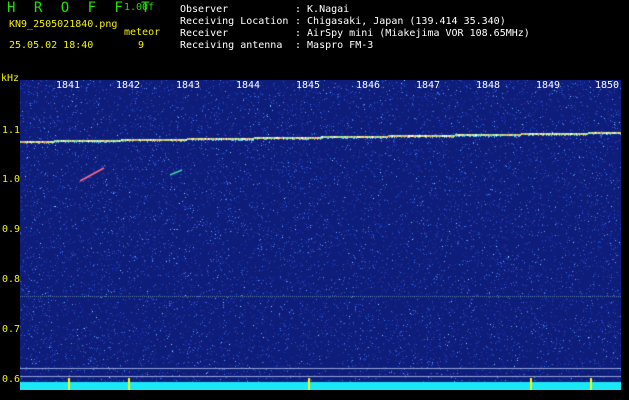  What do you see at coordinates (248, 85) in the screenshot?
I see `x-tick-label: 1844` at bounding box center [248, 85].